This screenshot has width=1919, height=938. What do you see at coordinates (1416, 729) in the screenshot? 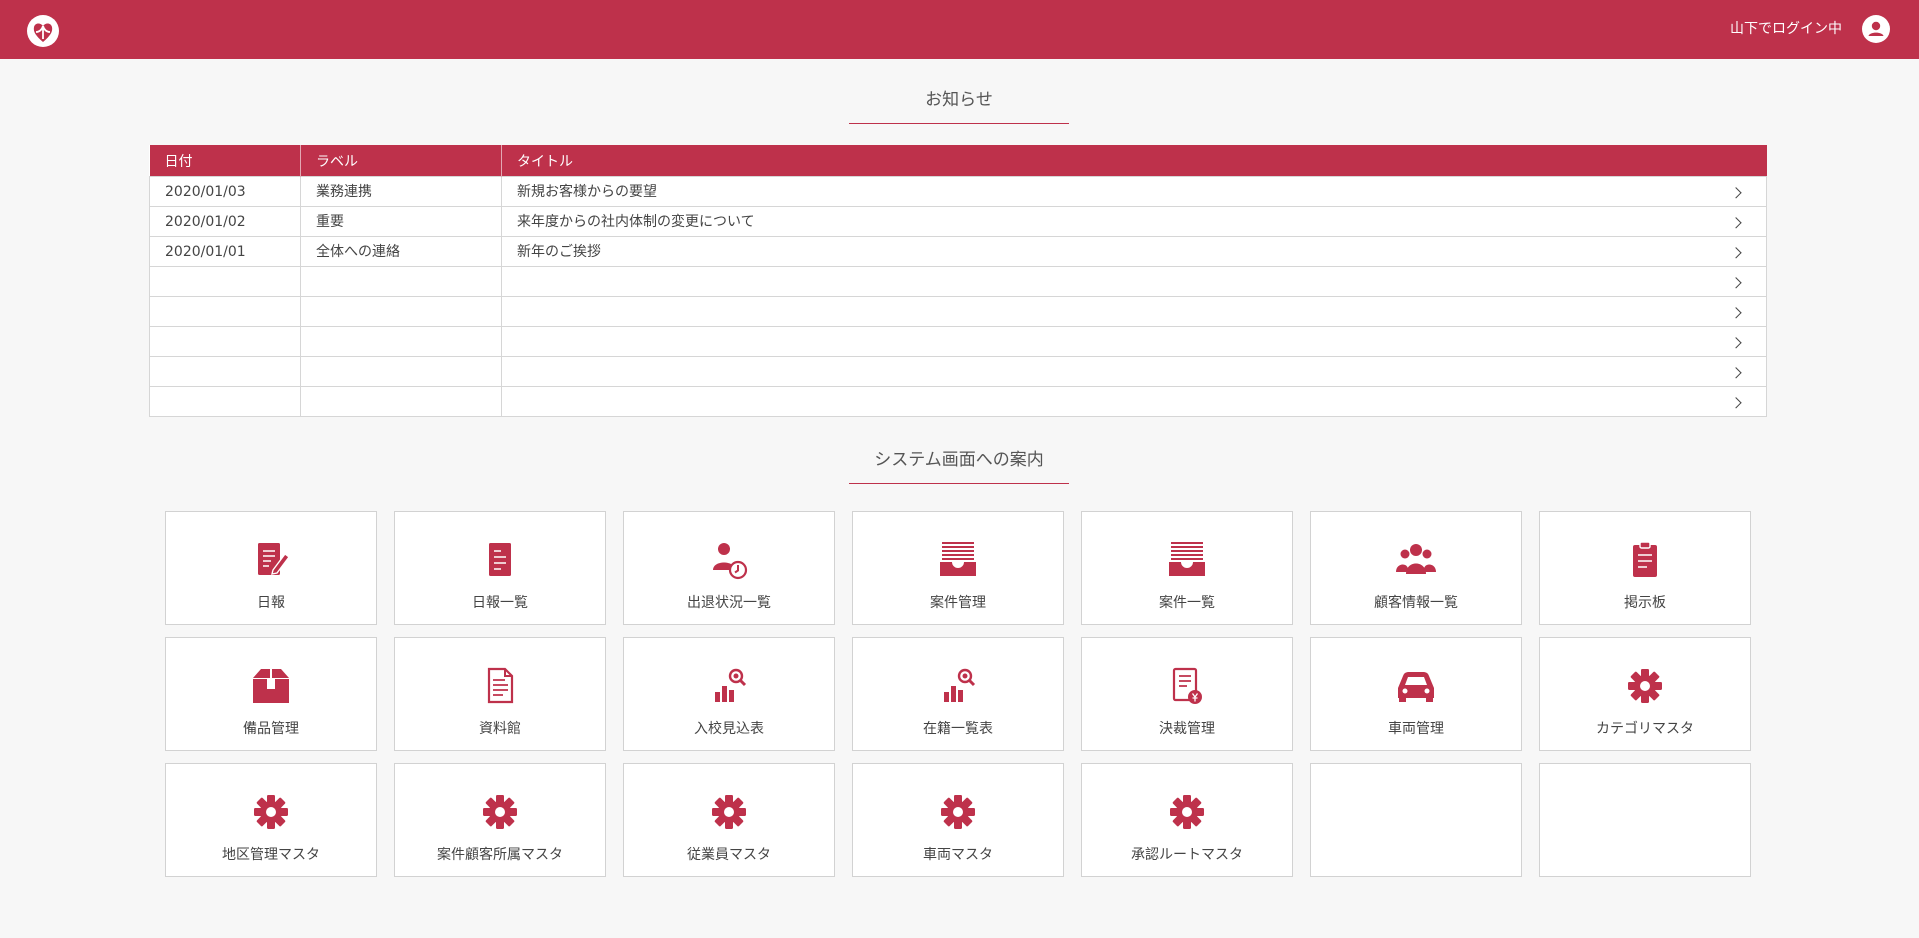
I see `menu-tile-label: 車両管理` at bounding box center [1416, 729].